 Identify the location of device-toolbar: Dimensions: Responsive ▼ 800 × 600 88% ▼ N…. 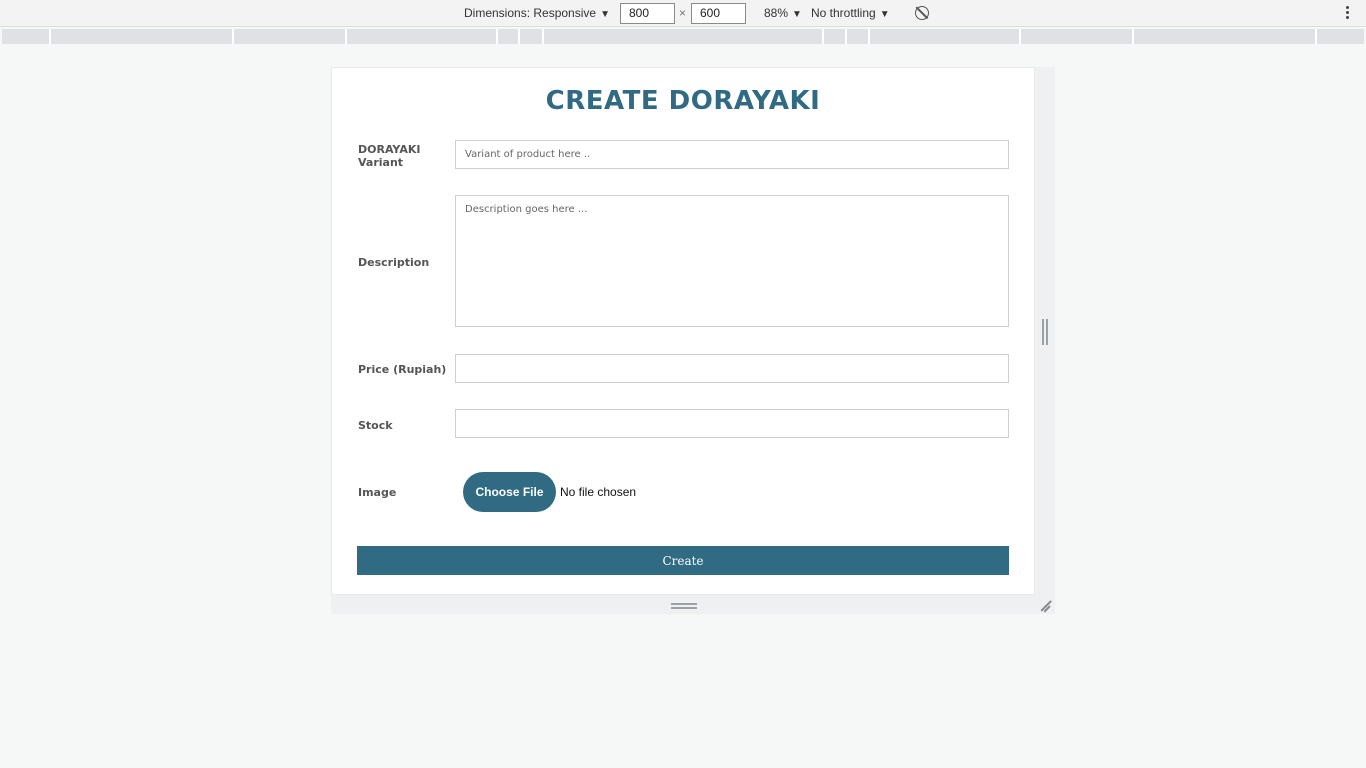
(683, 13).